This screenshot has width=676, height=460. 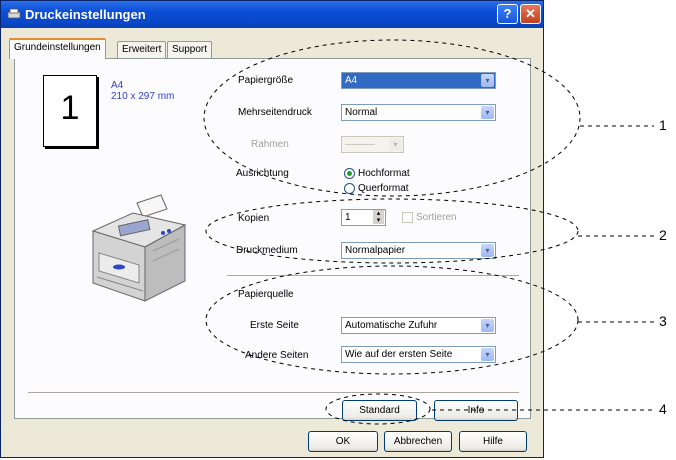 I want to click on callout-number: 2, so click(x=663, y=235).